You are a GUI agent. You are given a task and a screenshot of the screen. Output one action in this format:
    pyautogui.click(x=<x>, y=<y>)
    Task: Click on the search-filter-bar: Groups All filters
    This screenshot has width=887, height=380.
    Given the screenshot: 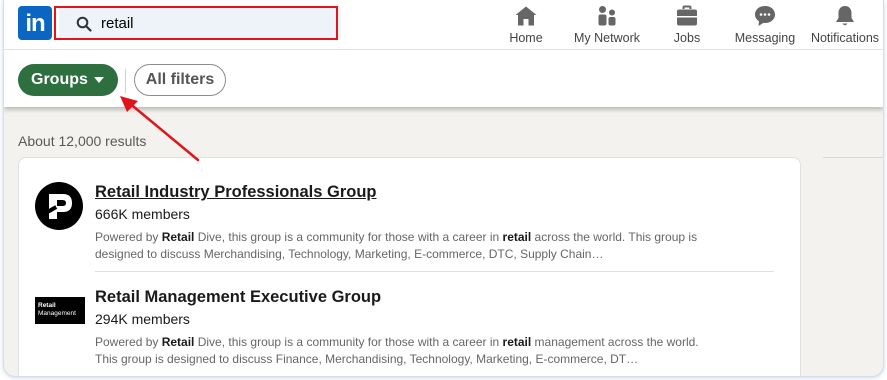 What is the action you would take?
    pyautogui.click(x=443, y=78)
    